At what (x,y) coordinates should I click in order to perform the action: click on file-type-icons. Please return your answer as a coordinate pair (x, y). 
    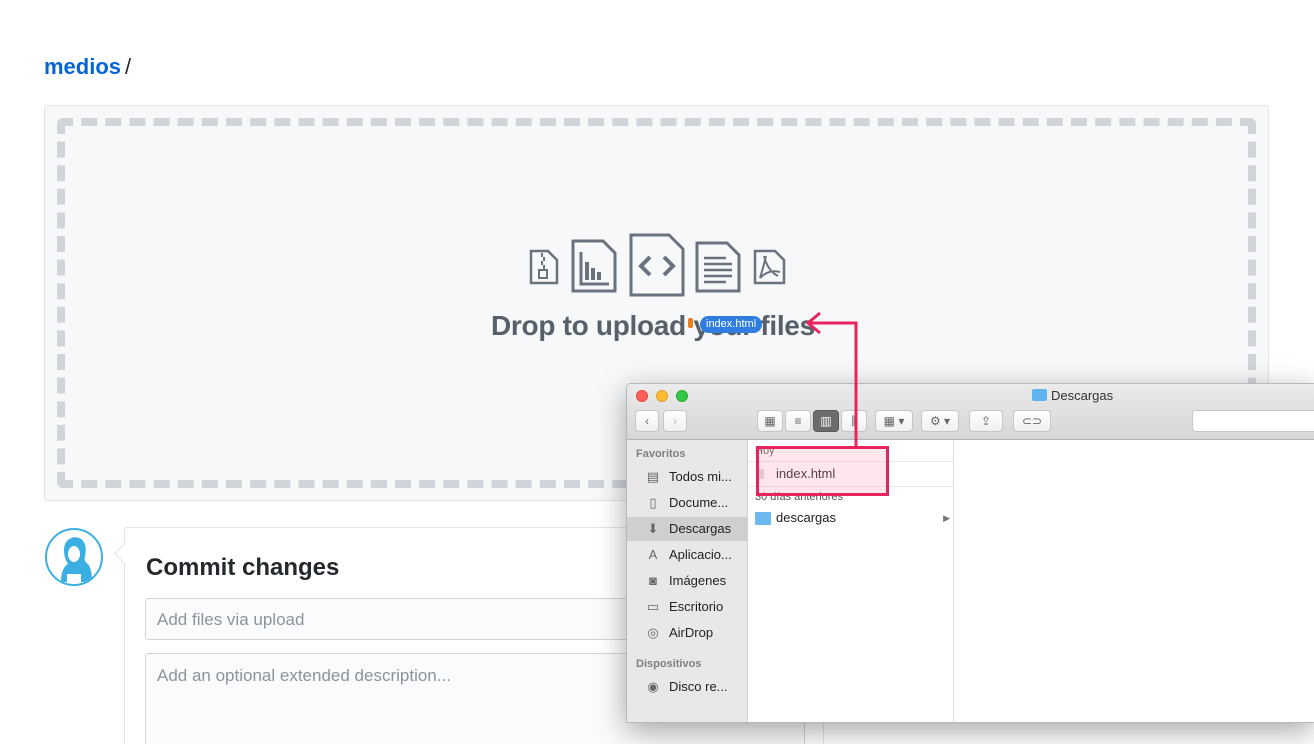
    Looking at the image, I should click on (658, 265).